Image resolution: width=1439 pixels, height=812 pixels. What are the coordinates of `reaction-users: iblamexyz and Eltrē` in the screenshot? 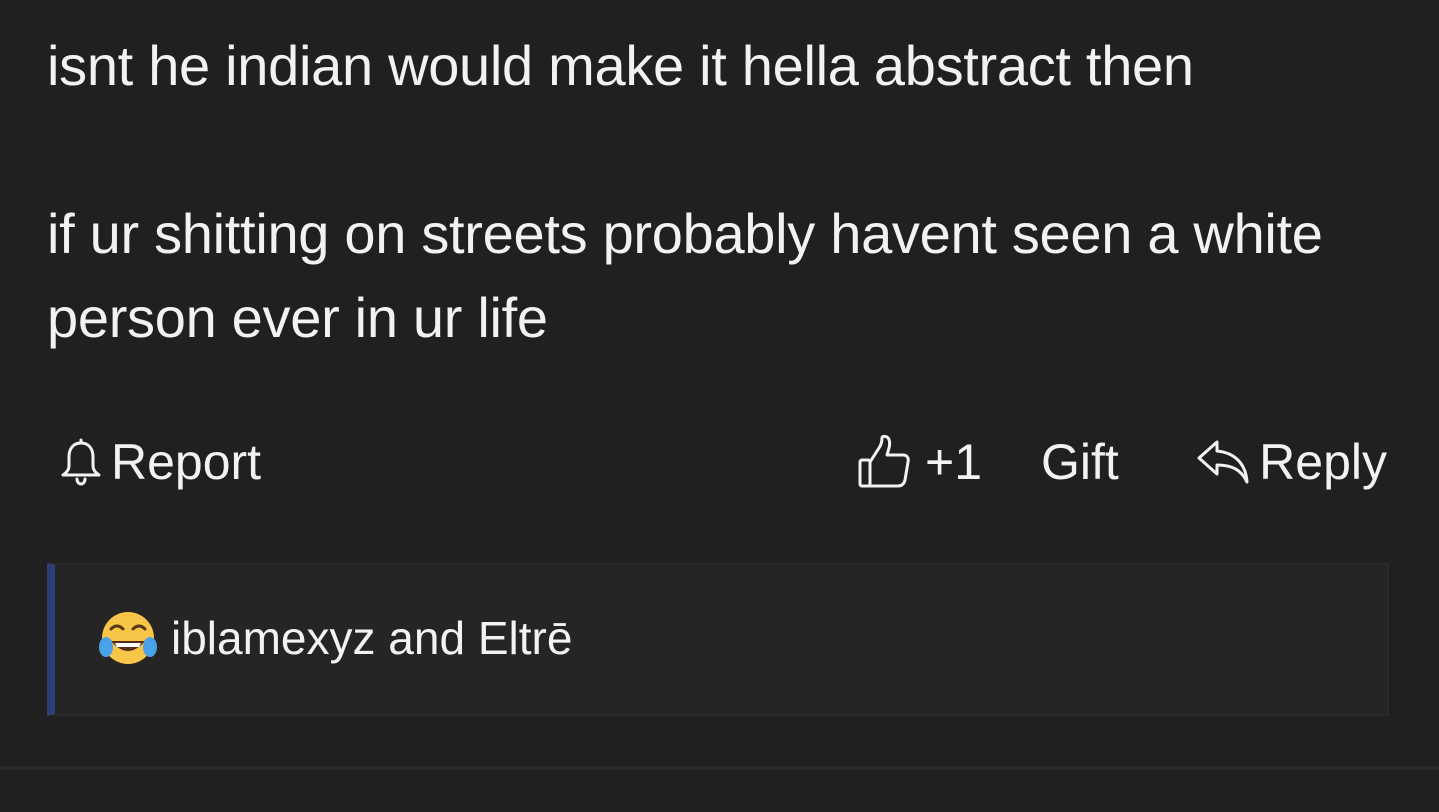 It's located at (372, 638).